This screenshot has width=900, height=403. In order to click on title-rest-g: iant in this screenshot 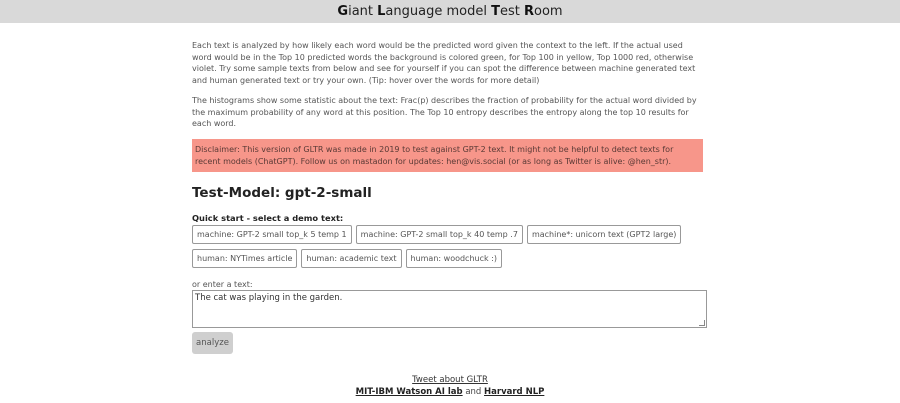, I will do `click(363, 11)`.